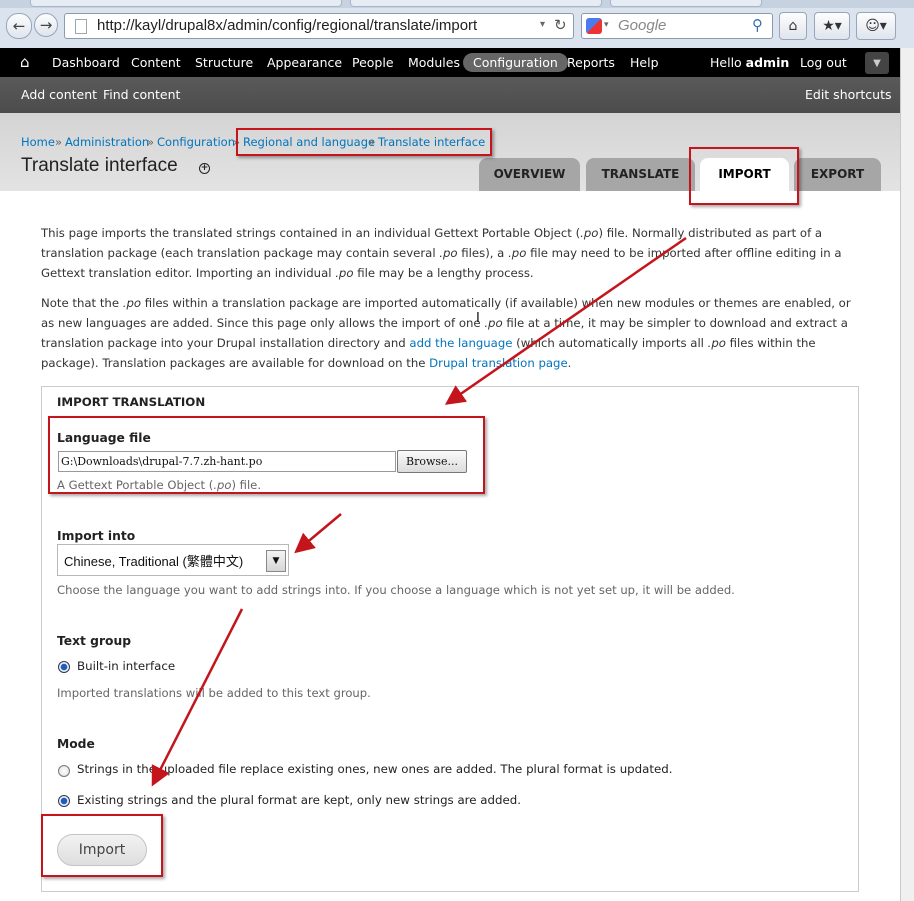  Describe the element at coordinates (565, 320) in the screenshot. I see `annotation-arrow-to-language-file` at that location.